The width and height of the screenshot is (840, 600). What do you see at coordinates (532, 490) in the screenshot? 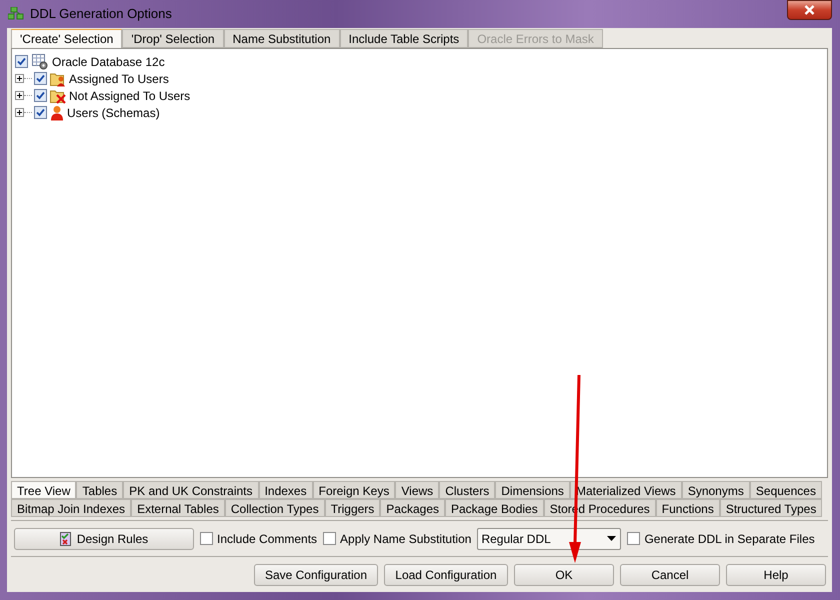
I see `tab: Dimensions` at bounding box center [532, 490].